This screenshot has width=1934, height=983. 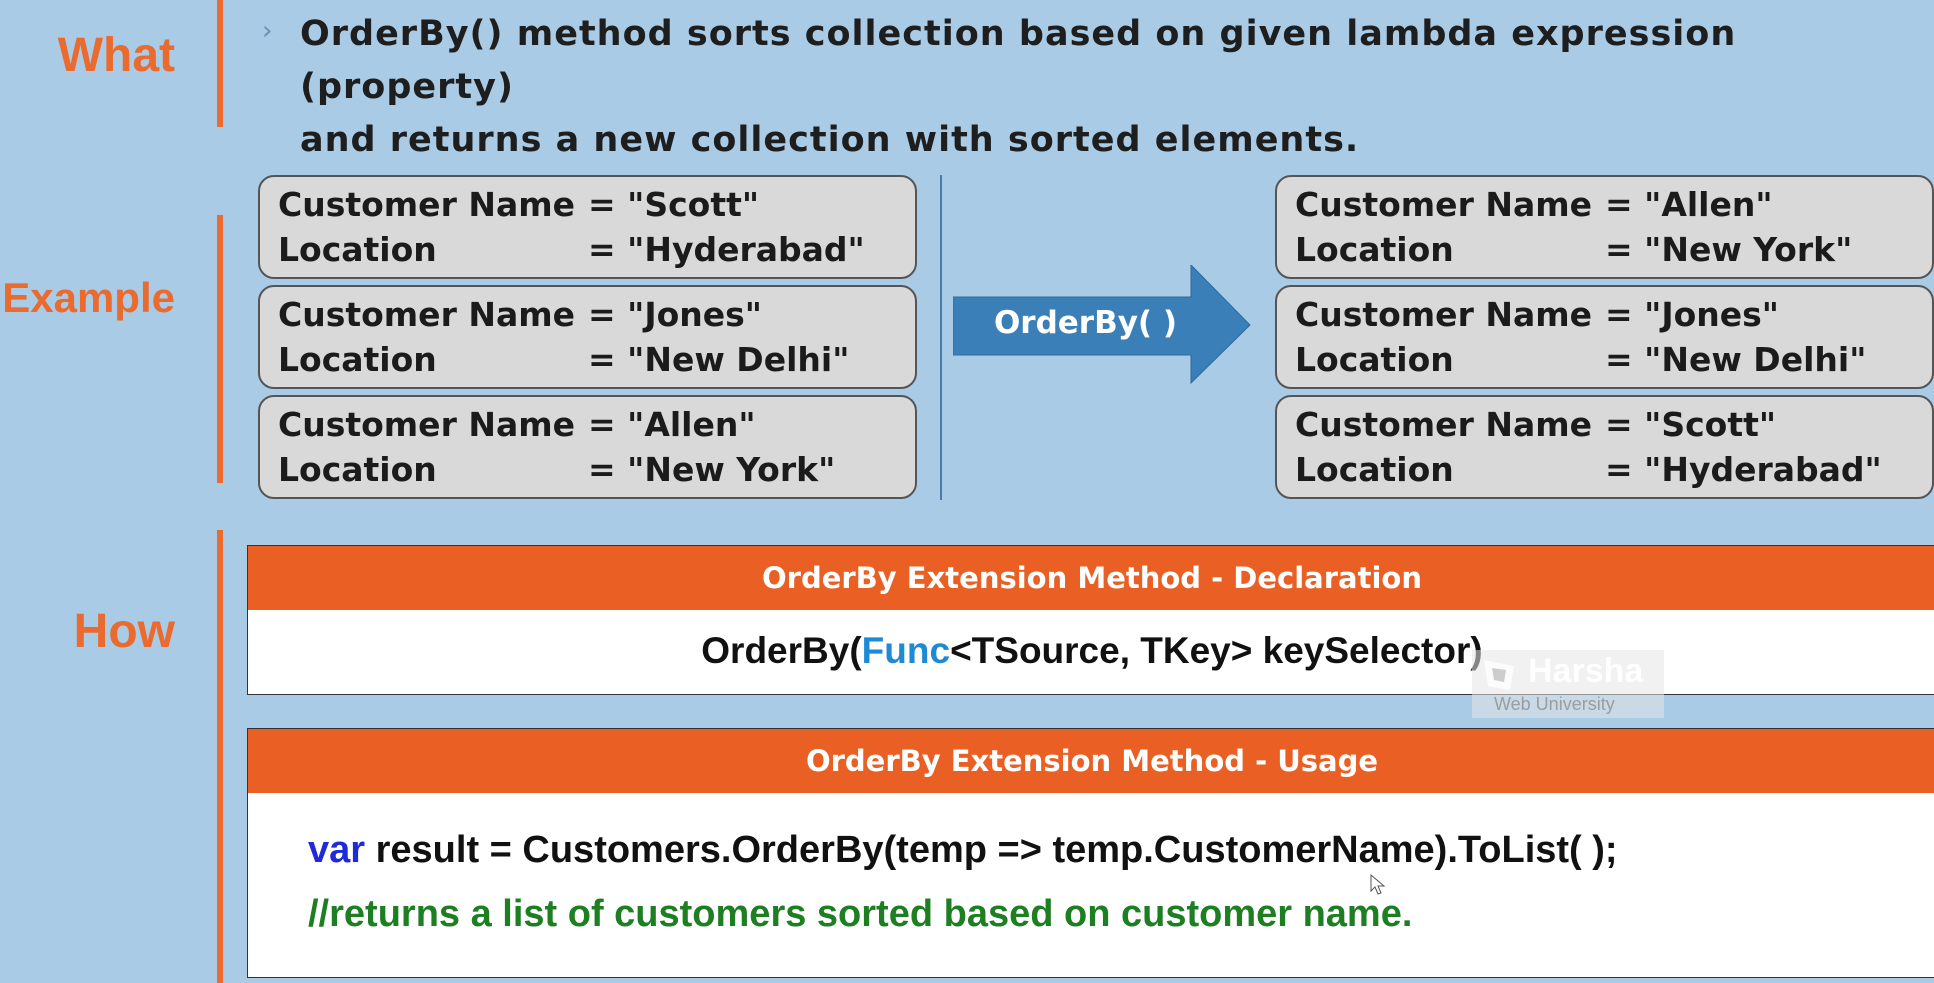 I want to click on usage-header: OrderBy Extension Method - Usage, so click(x=1091, y=761).